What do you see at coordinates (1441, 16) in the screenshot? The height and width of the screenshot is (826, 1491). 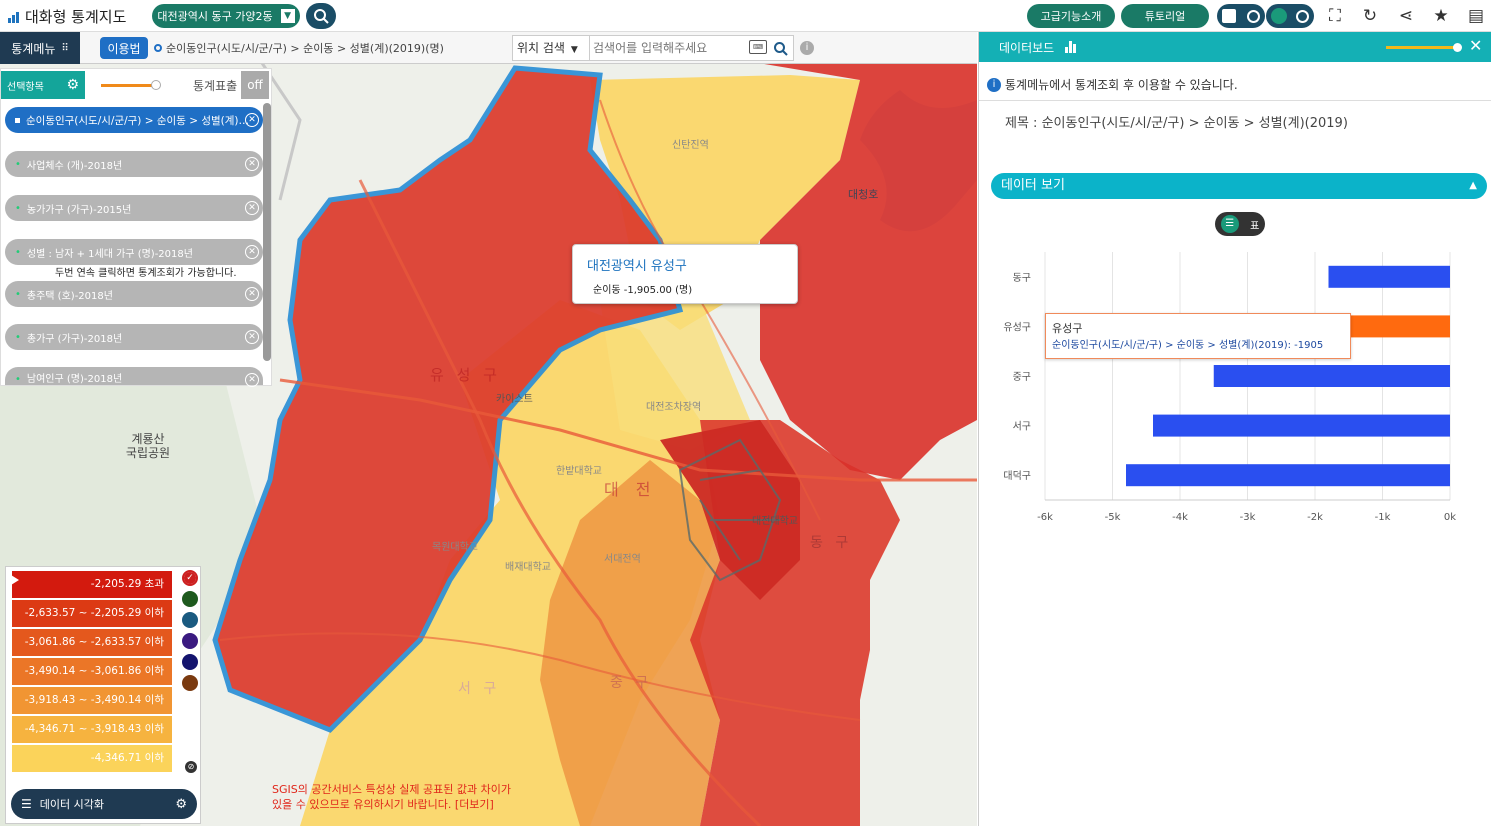 I see `bookmark-star-icon: ★` at bounding box center [1441, 16].